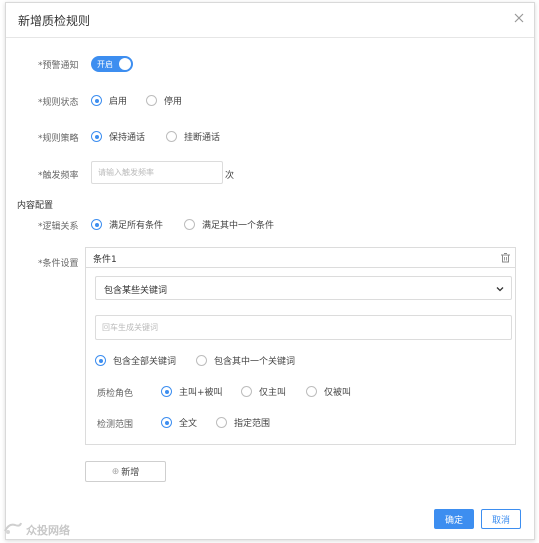  What do you see at coordinates (273, 393) in the screenshot?
I see `radio-label: 仅主叫` at bounding box center [273, 393].